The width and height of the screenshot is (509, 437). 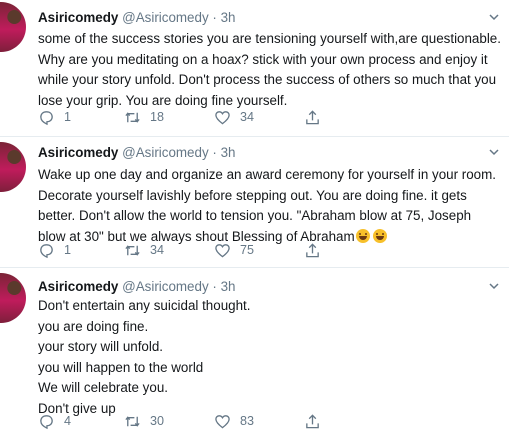 What do you see at coordinates (188, 251) in the screenshot?
I see `tweet-actions: 1 34 75` at bounding box center [188, 251].